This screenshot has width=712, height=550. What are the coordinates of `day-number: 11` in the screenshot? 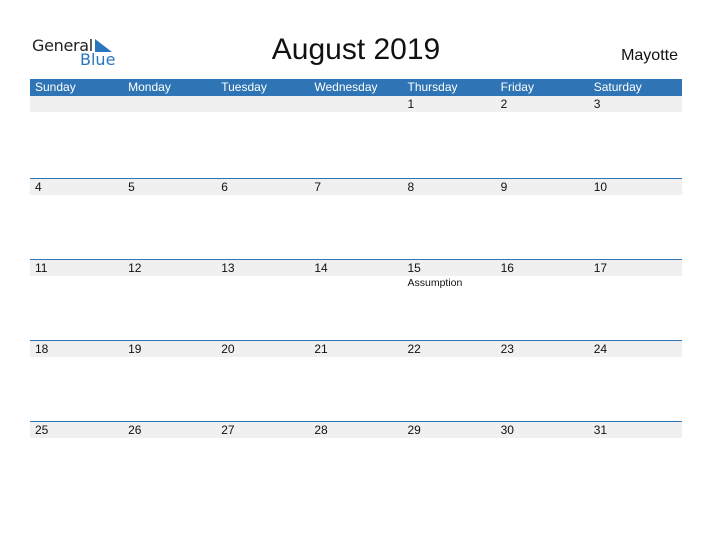 It's located at (41, 268).